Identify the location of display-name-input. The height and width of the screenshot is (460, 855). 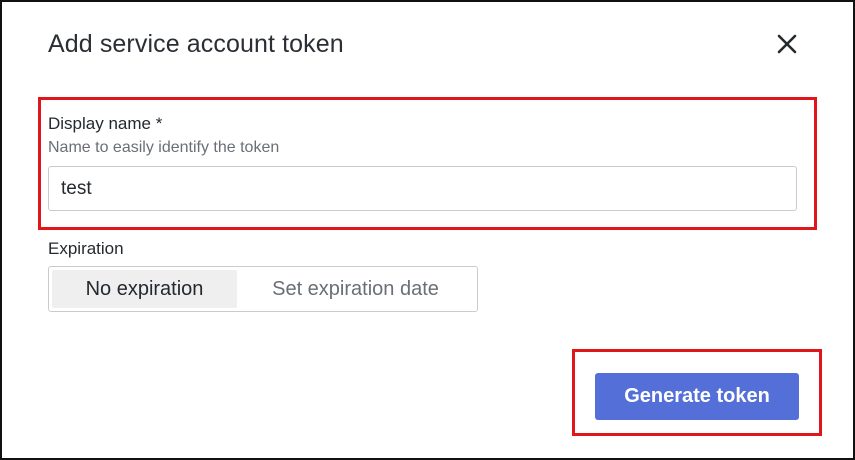
(422, 188).